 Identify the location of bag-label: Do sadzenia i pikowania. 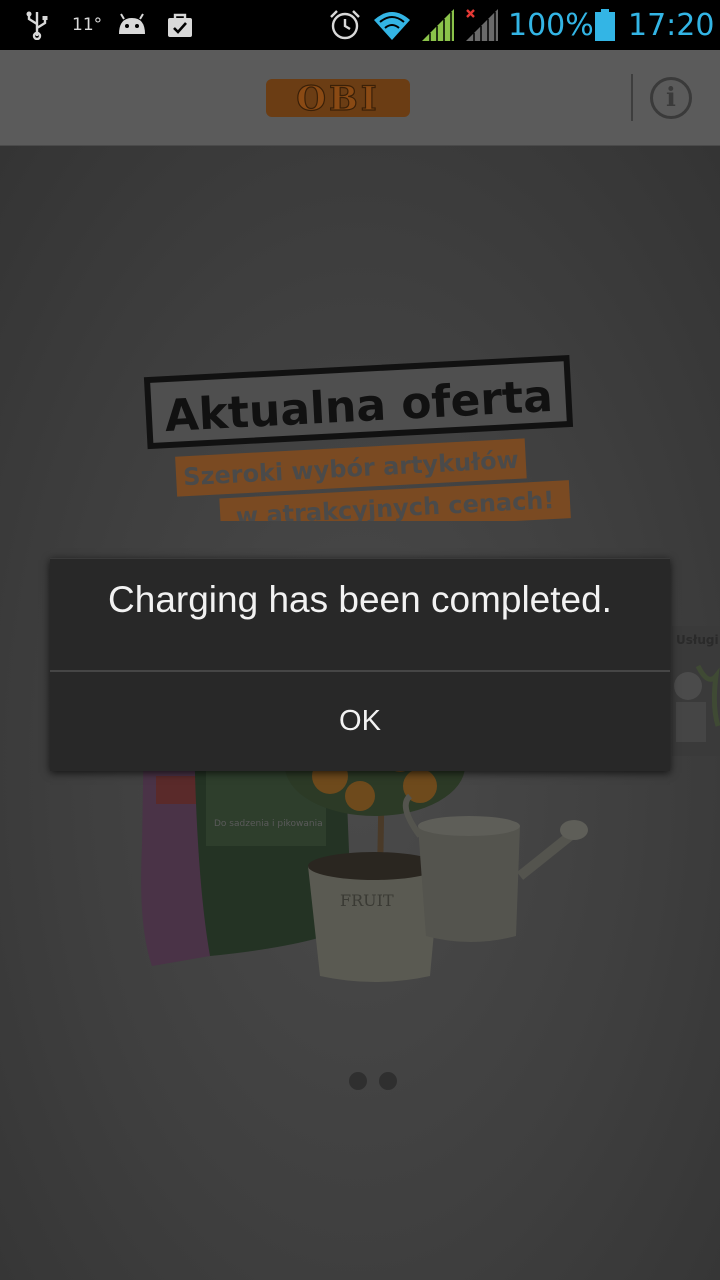
(268, 824).